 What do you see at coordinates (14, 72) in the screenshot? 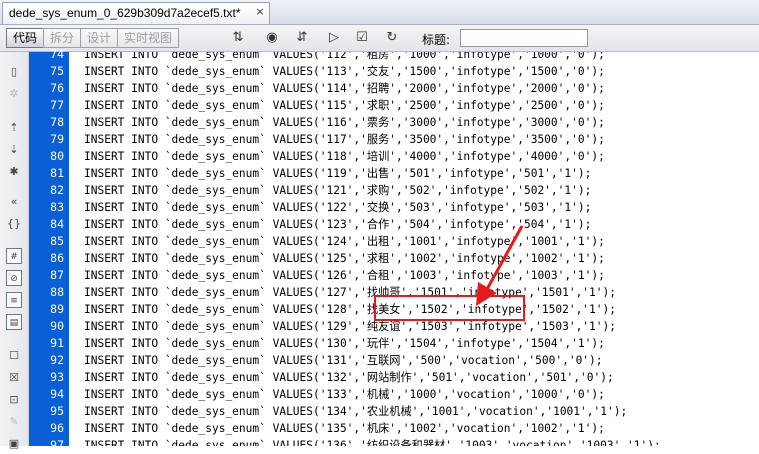
I see `open-document-icon: ▯` at bounding box center [14, 72].